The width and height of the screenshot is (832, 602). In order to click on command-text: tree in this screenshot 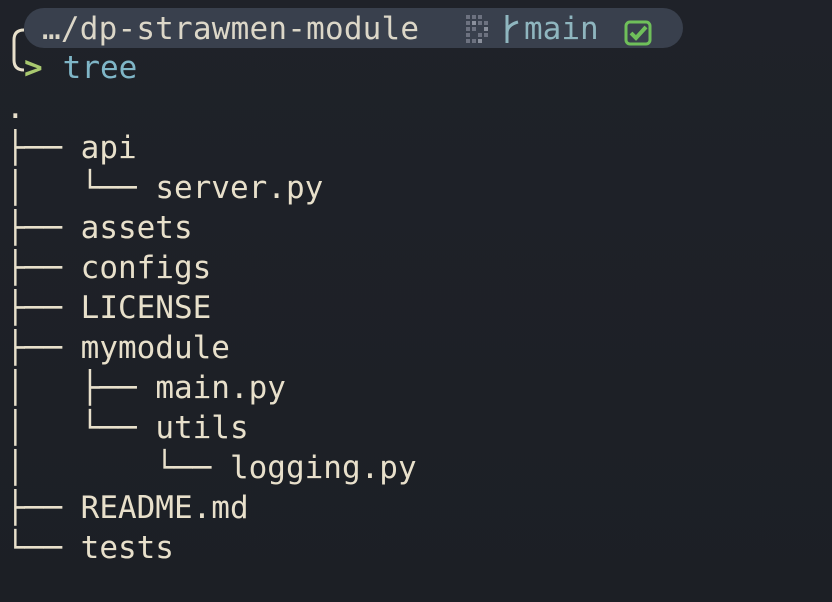, I will do `click(100, 68)`.